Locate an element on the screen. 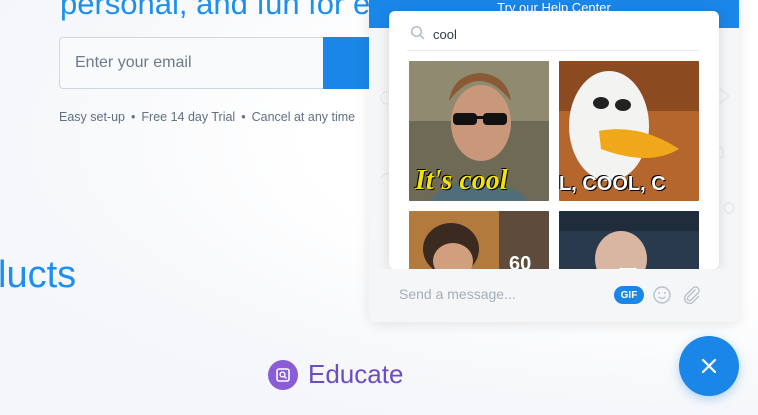 The image size is (758, 415). educate-label: Educate is located at coordinates (356, 374).